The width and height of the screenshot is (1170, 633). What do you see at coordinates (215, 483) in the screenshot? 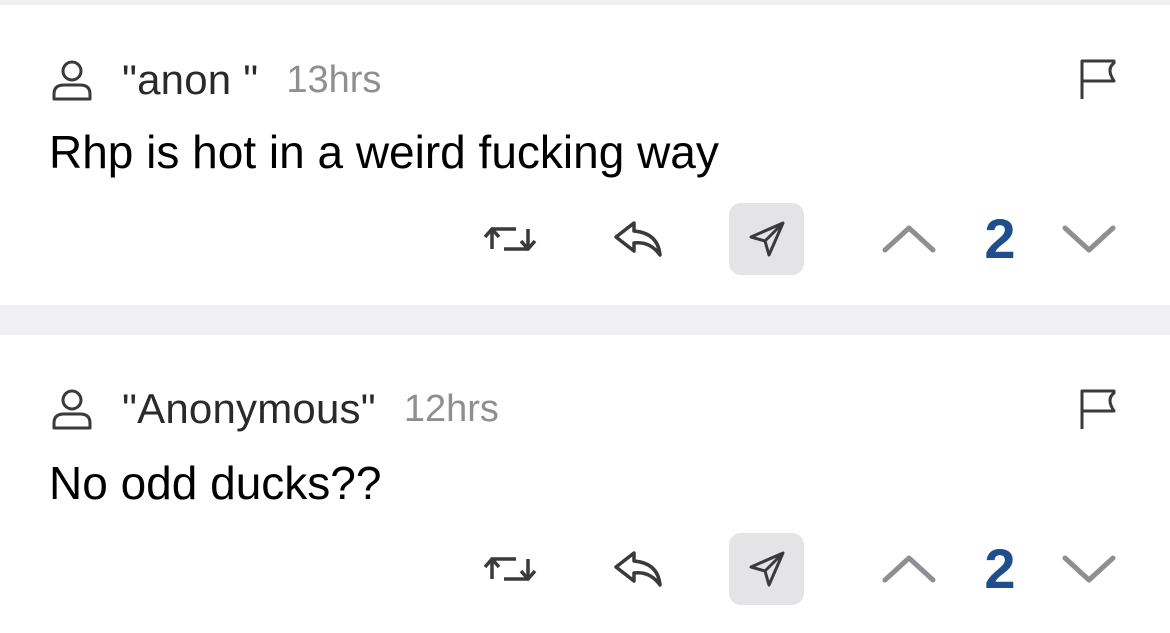
I see `post-text: No odd ducks??` at bounding box center [215, 483].